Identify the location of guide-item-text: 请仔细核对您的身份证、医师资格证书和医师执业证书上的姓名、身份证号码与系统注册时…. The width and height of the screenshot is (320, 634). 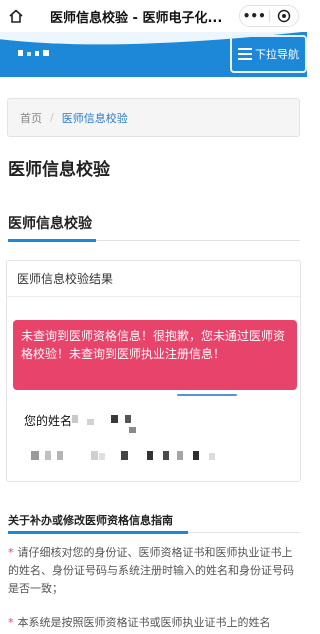
(151, 570).